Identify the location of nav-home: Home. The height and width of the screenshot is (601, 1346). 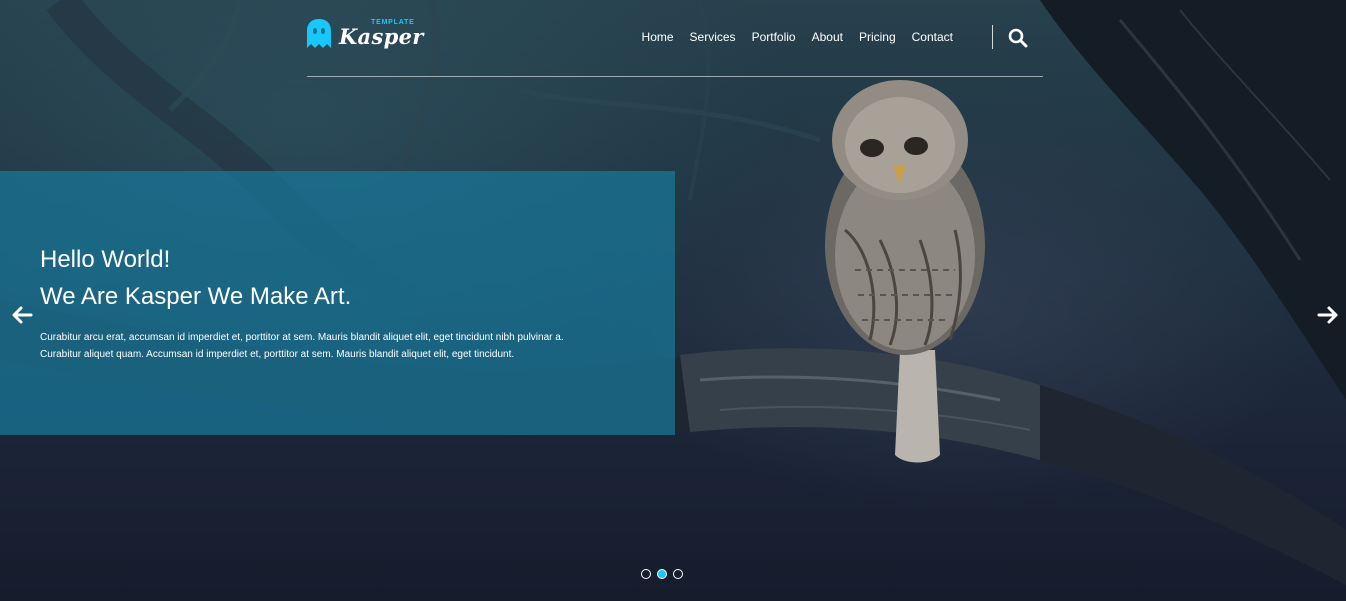
(658, 37).